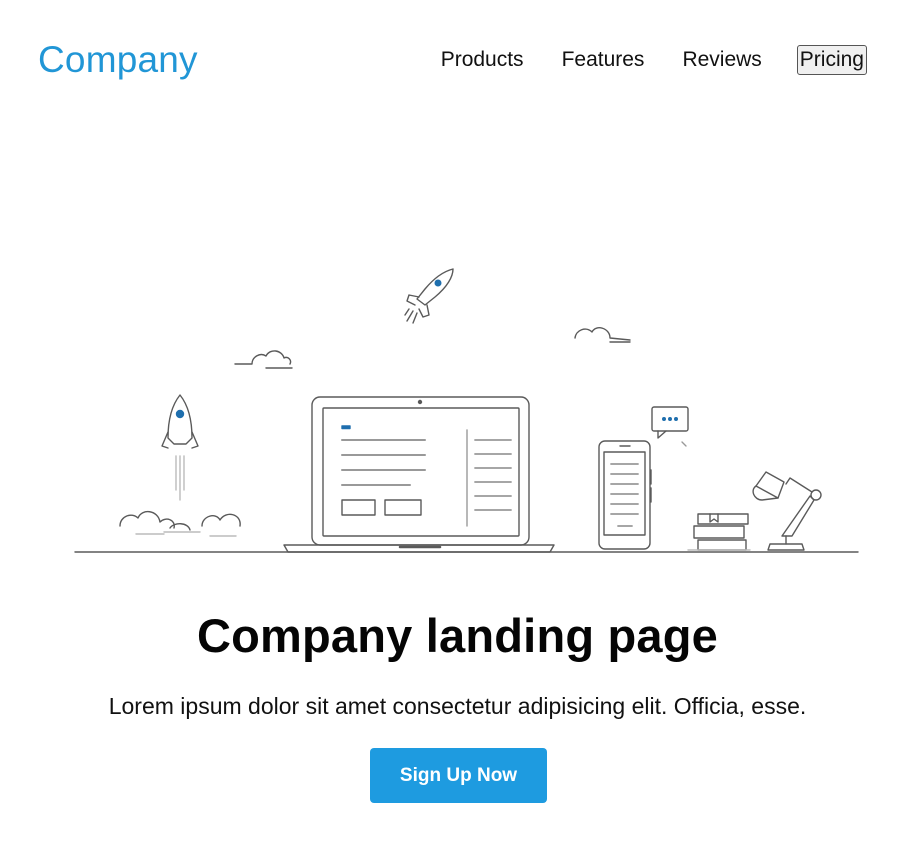  What do you see at coordinates (458, 775) in the screenshot?
I see `sign-up-button: Sign Up Now` at bounding box center [458, 775].